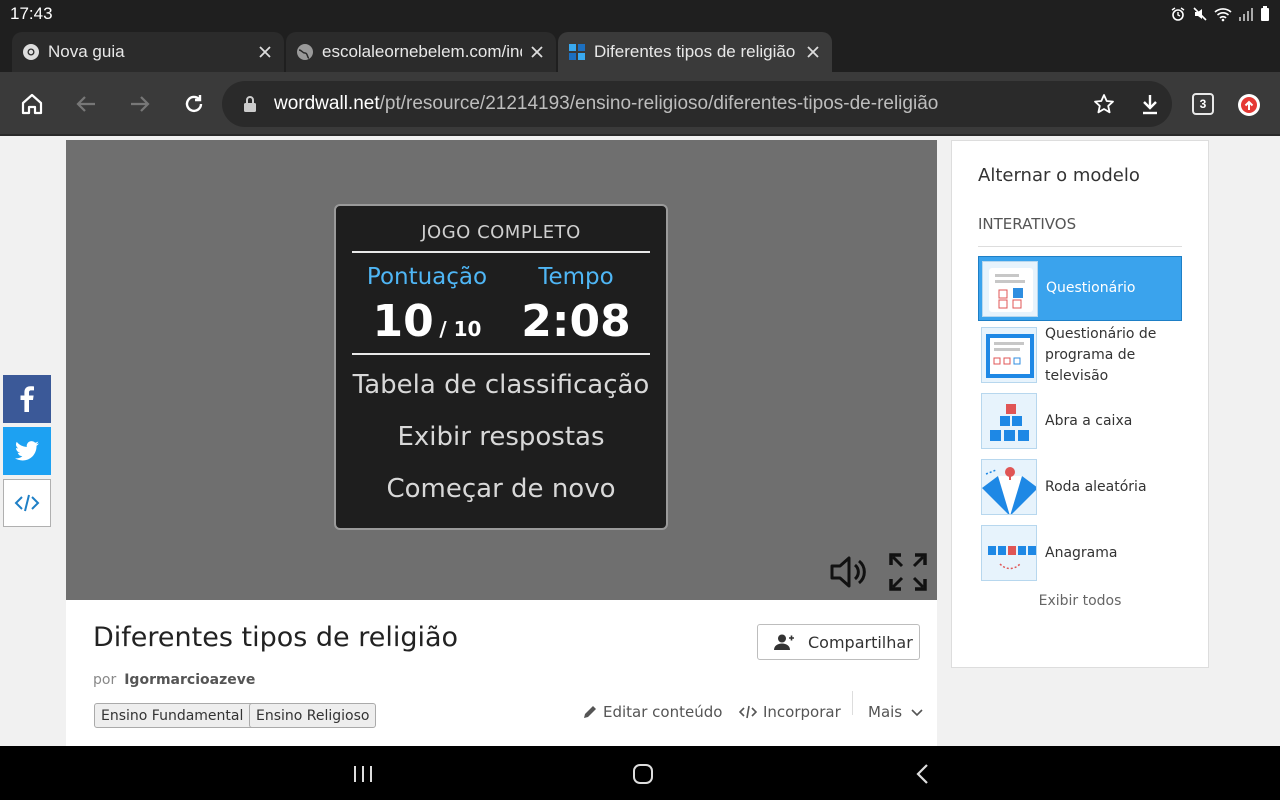 Image resolution: width=1280 pixels, height=800 pixels. Describe the element at coordinates (313, 715) in the screenshot. I see `tag-ensino-religioso: Ensino Religioso` at that location.